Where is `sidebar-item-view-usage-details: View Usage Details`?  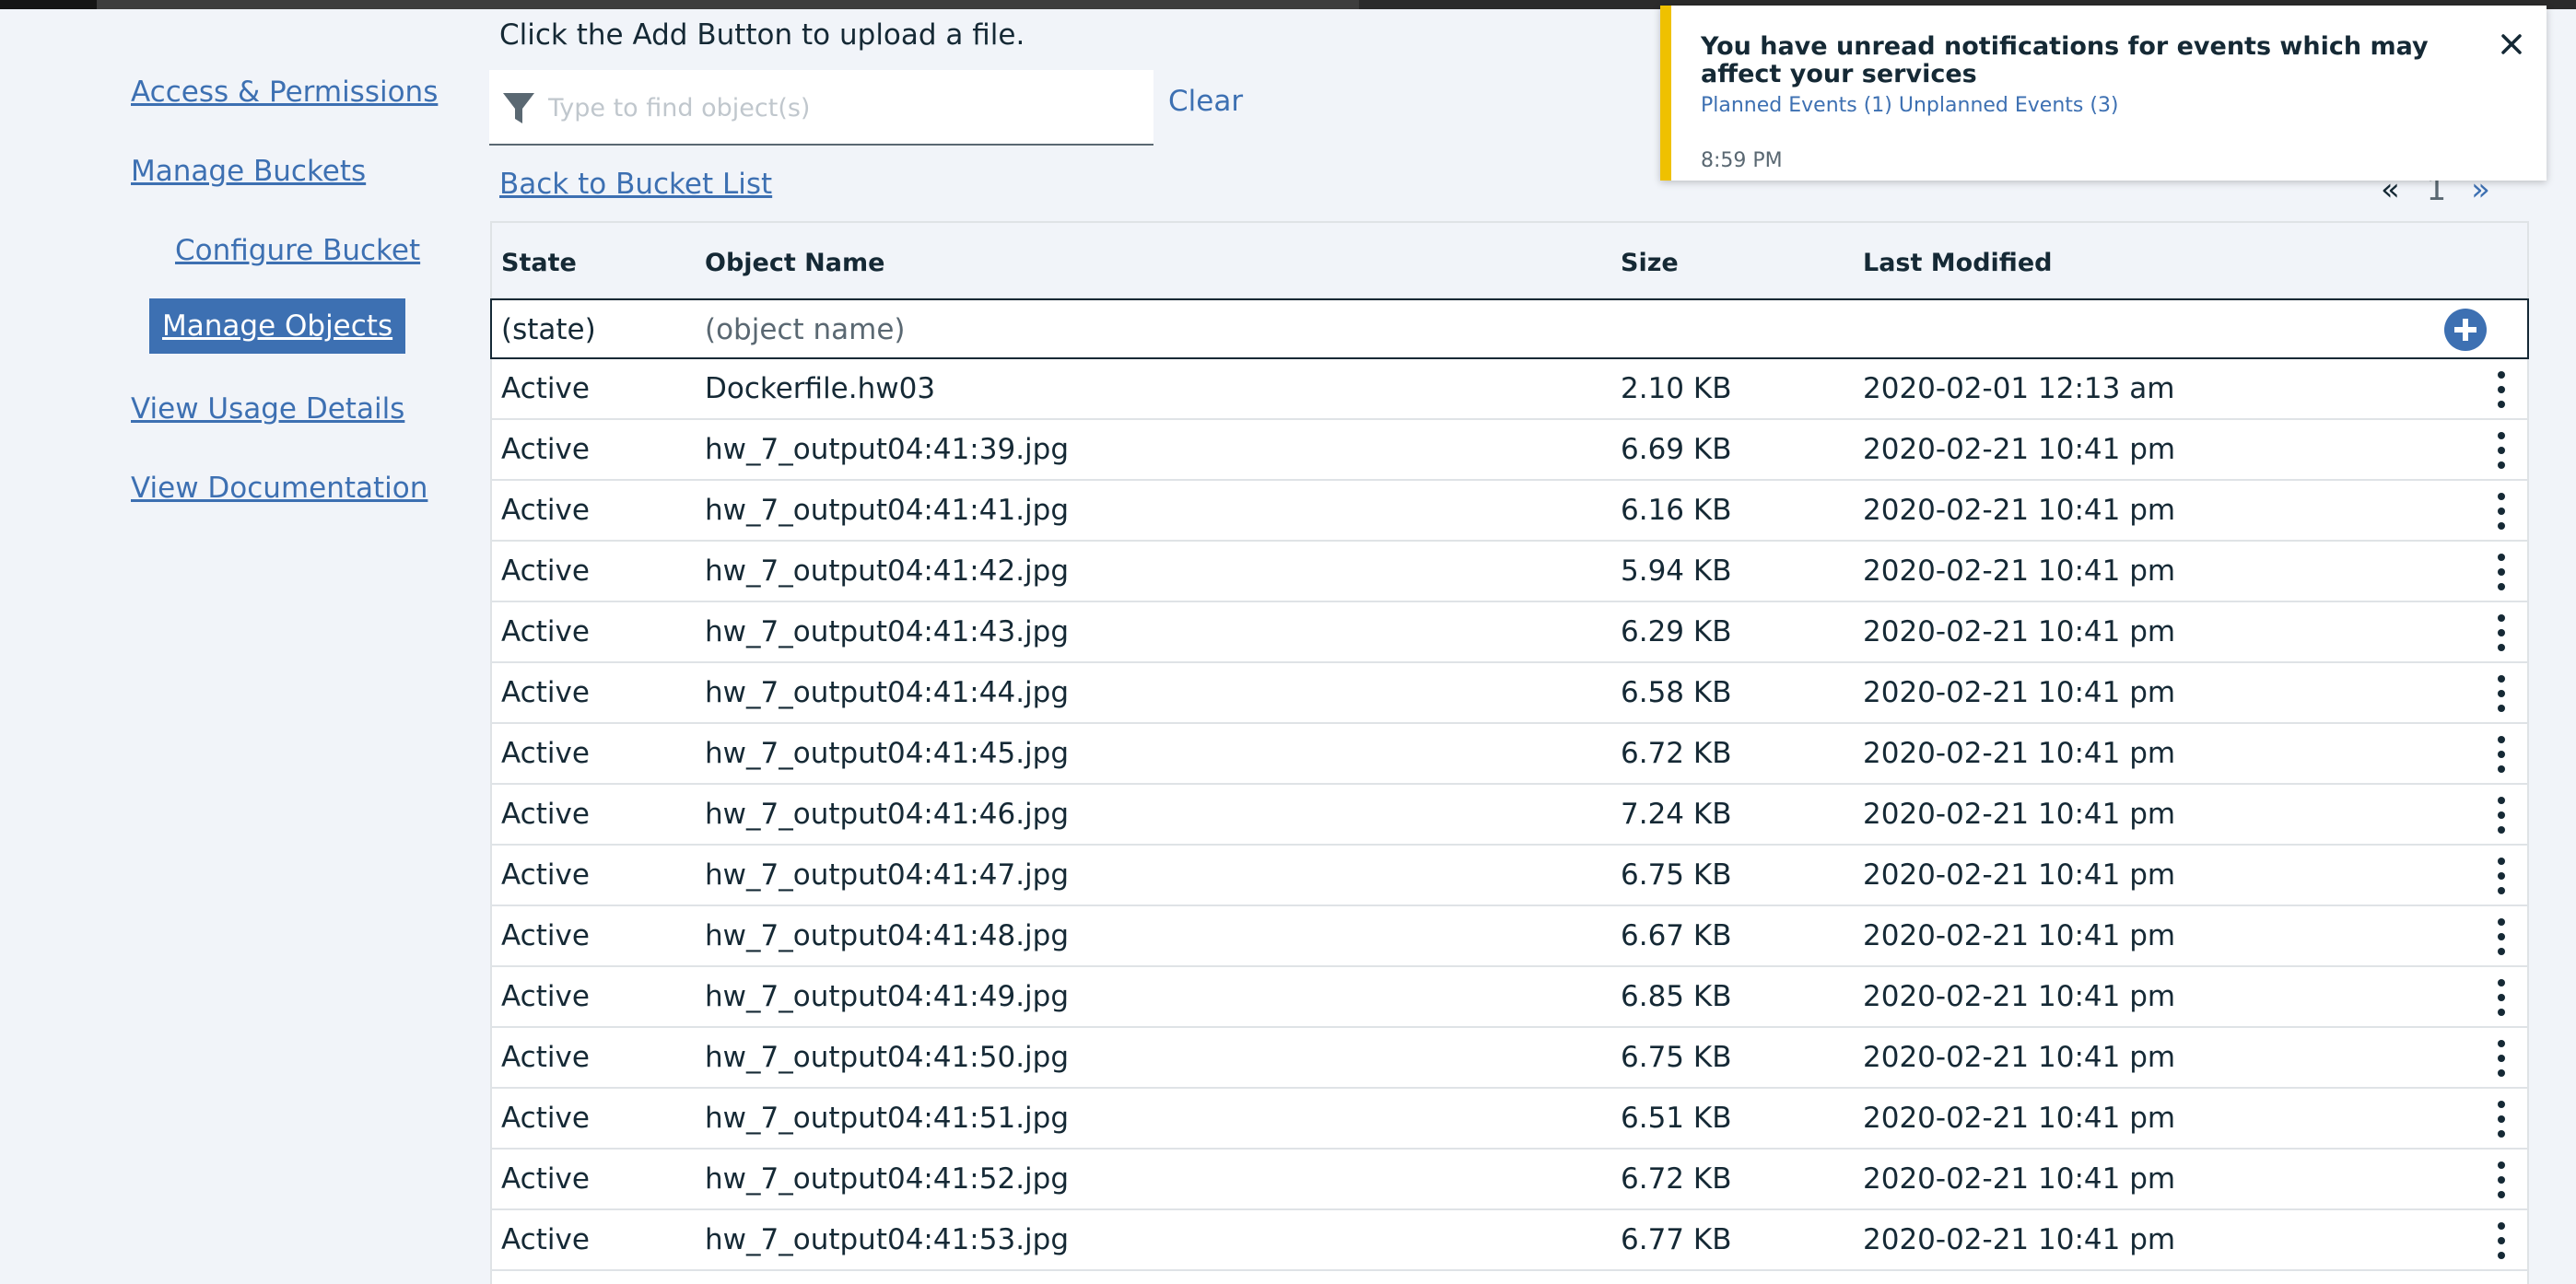 sidebar-item-view-usage-details: View Usage Details is located at coordinates (267, 409).